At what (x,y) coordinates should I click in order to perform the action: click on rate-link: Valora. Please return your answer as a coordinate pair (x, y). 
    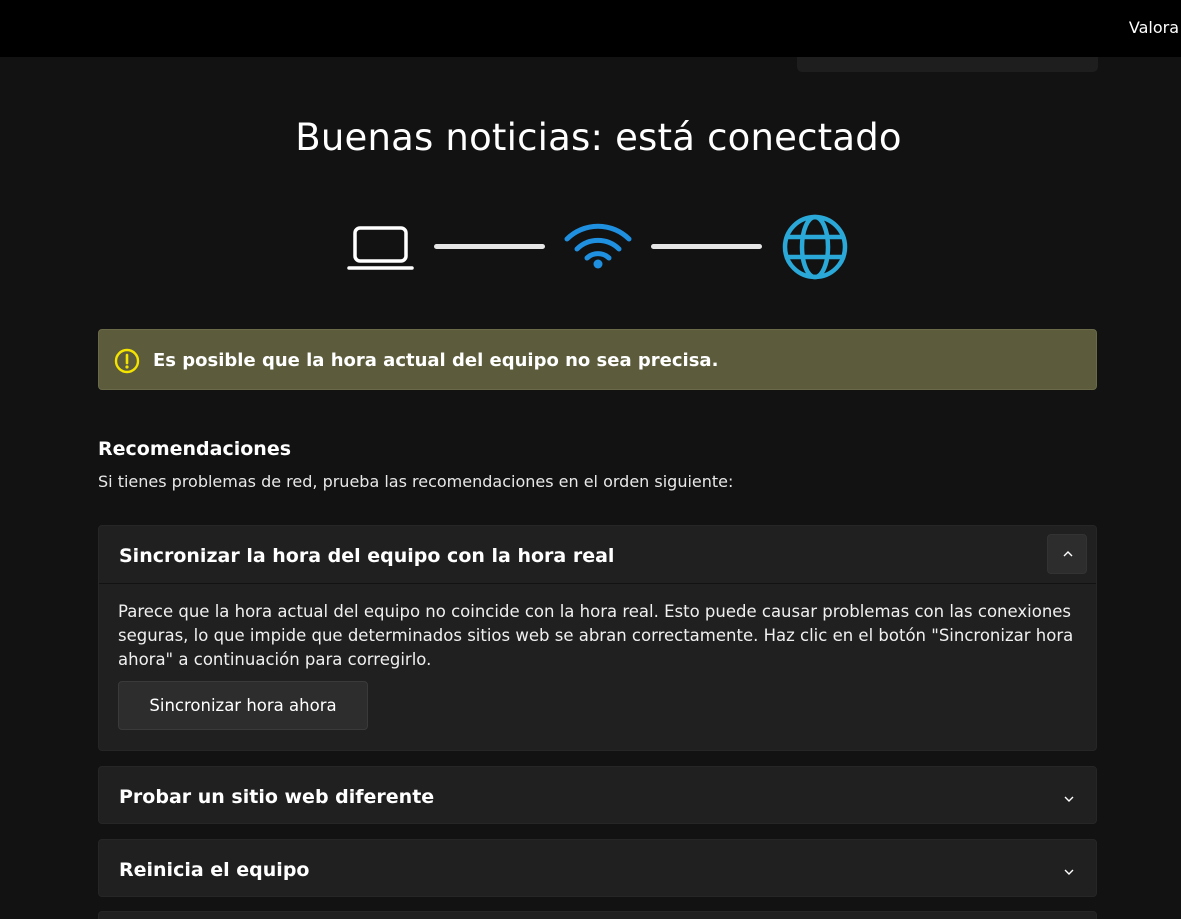
    Looking at the image, I should click on (1154, 27).